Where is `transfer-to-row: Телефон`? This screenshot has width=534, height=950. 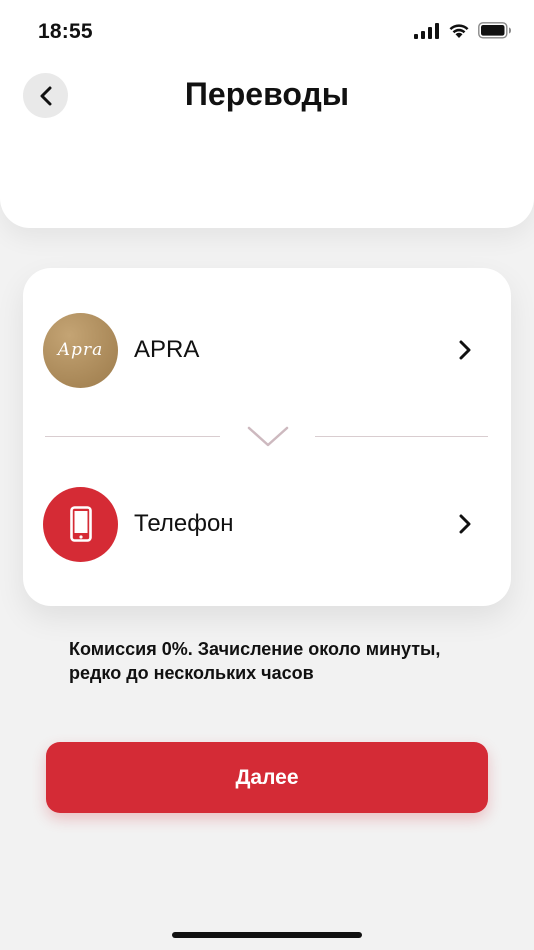
transfer-to-row: Телефон is located at coordinates (267, 524).